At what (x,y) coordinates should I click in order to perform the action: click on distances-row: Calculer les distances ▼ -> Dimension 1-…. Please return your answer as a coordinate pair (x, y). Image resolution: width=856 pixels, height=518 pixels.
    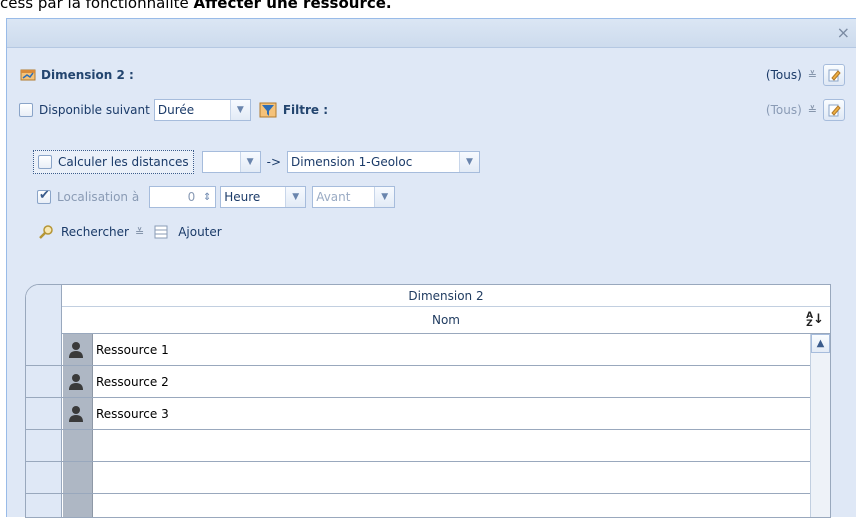
    Looking at the image, I should click on (257, 162).